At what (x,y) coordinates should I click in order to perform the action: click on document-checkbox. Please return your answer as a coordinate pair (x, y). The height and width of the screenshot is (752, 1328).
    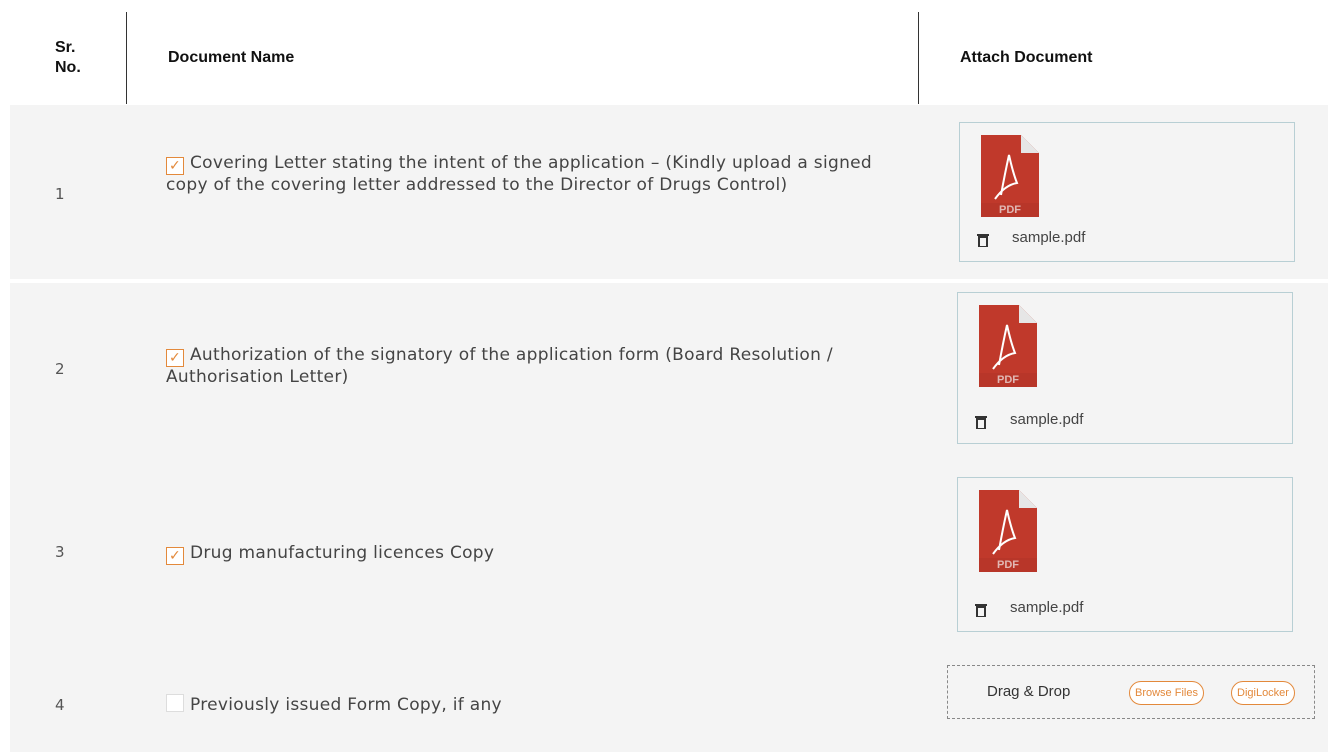
    Looking at the image, I should click on (175, 703).